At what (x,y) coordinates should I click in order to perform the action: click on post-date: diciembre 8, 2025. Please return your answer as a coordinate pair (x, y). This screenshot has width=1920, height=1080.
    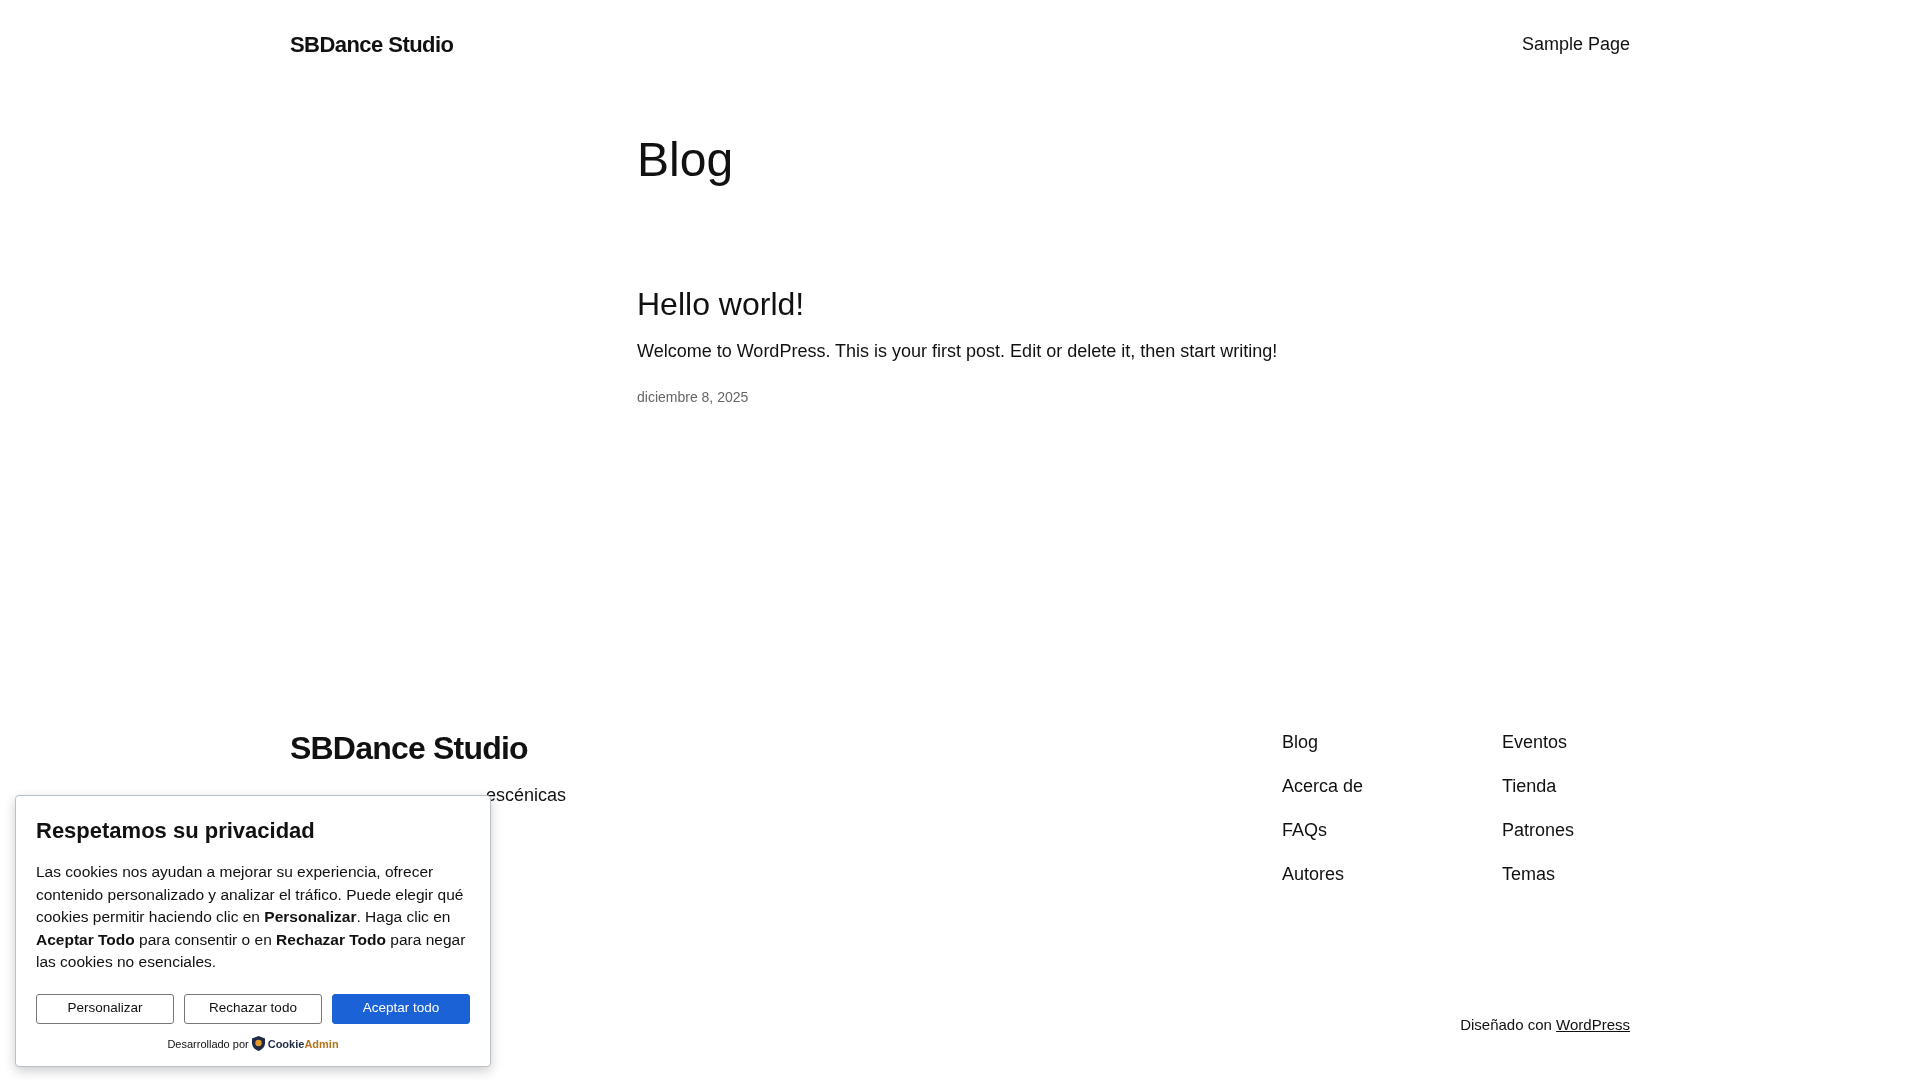
    Looking at the image, I should click on (693, 397).